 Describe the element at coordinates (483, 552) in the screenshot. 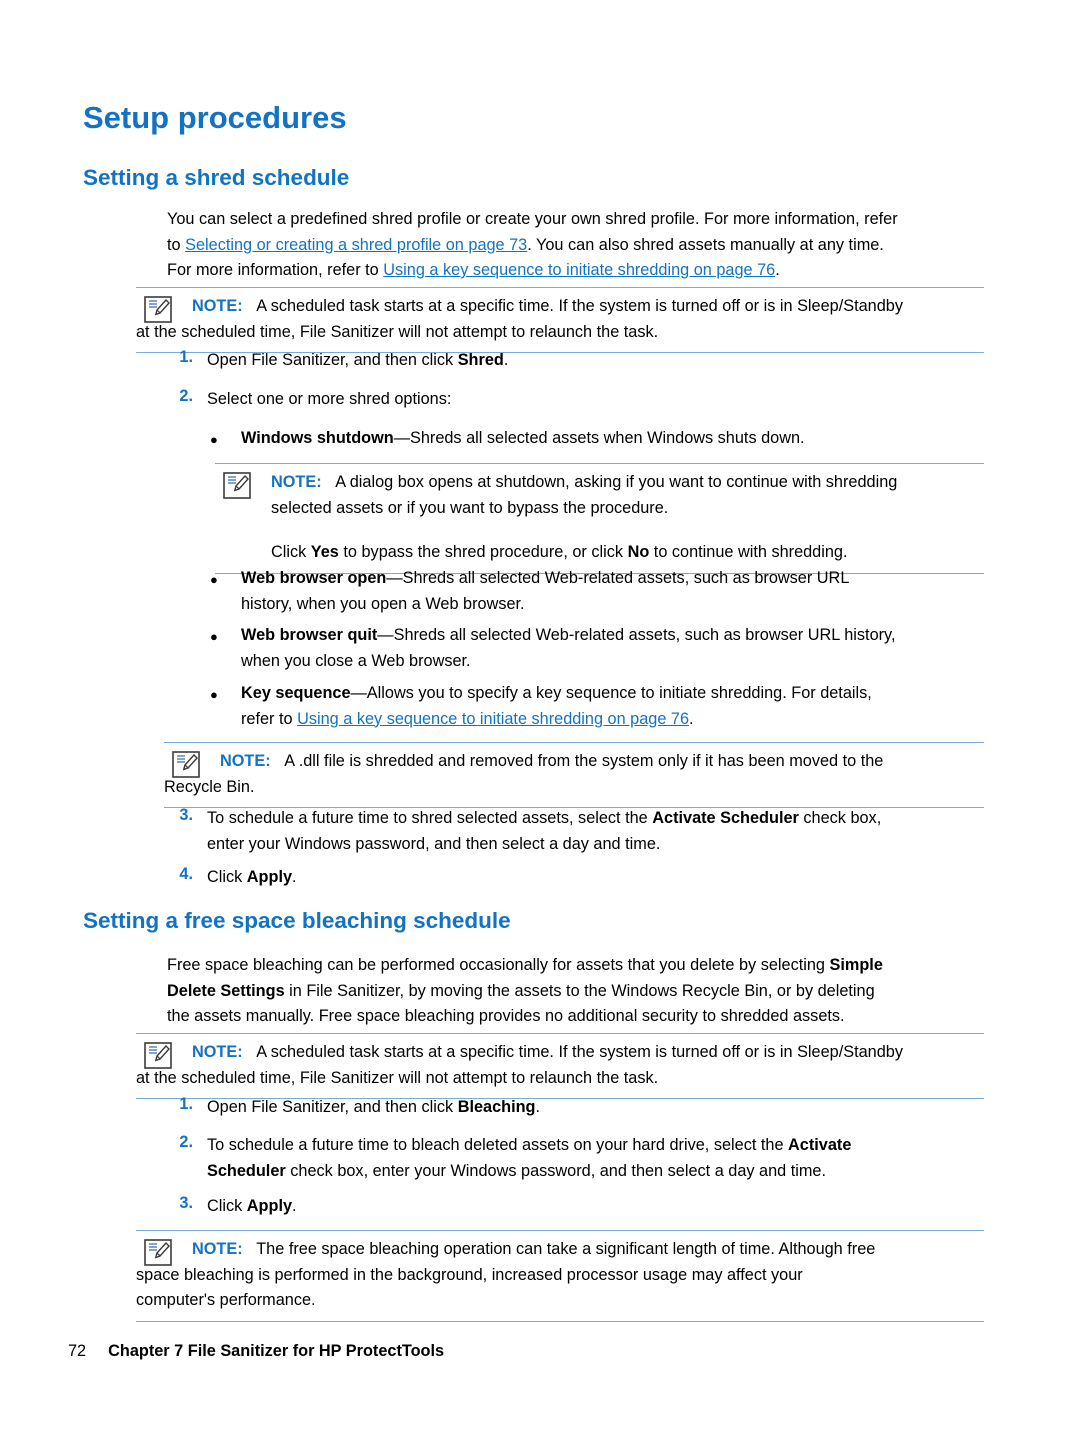

I see `note2-text-line-3-mid: to bypass the shred procedure, or click` at that location.